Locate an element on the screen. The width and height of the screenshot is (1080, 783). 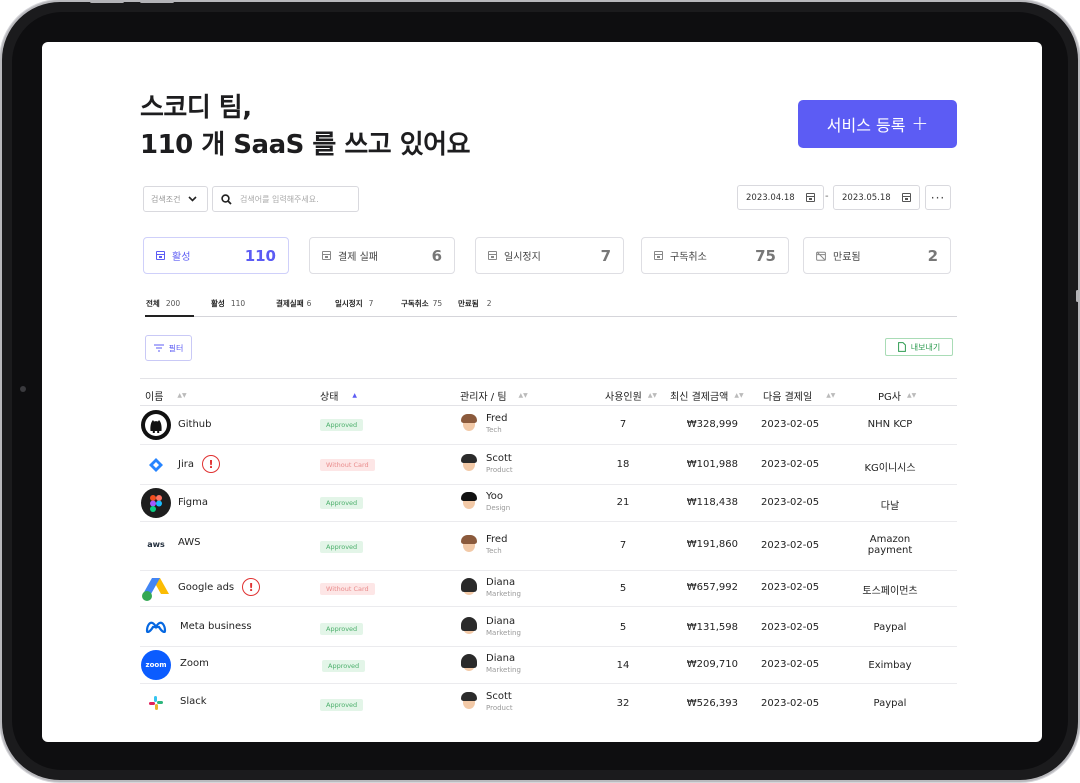
status-badge: Without Card is located at coordinates (347, 465).